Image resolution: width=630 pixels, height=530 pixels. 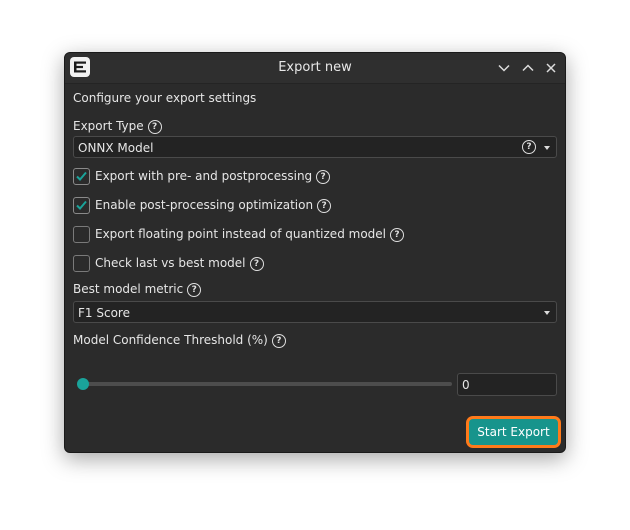 What do you see at coordinates (179, 263) in the screenshot?
I see `checkbox-label: Check last vs best model?` at bounding box center [179, 263].